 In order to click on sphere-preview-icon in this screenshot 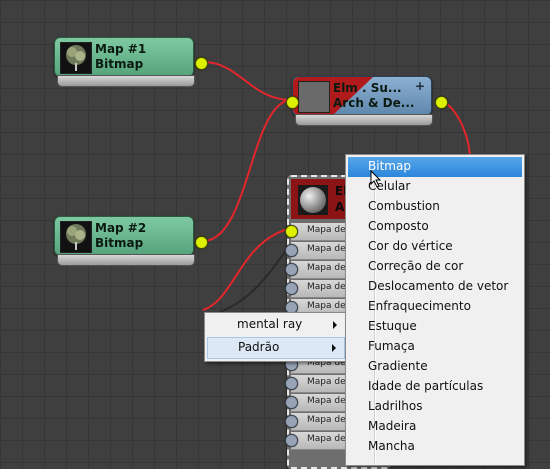, I will do `click(313, 200)`.